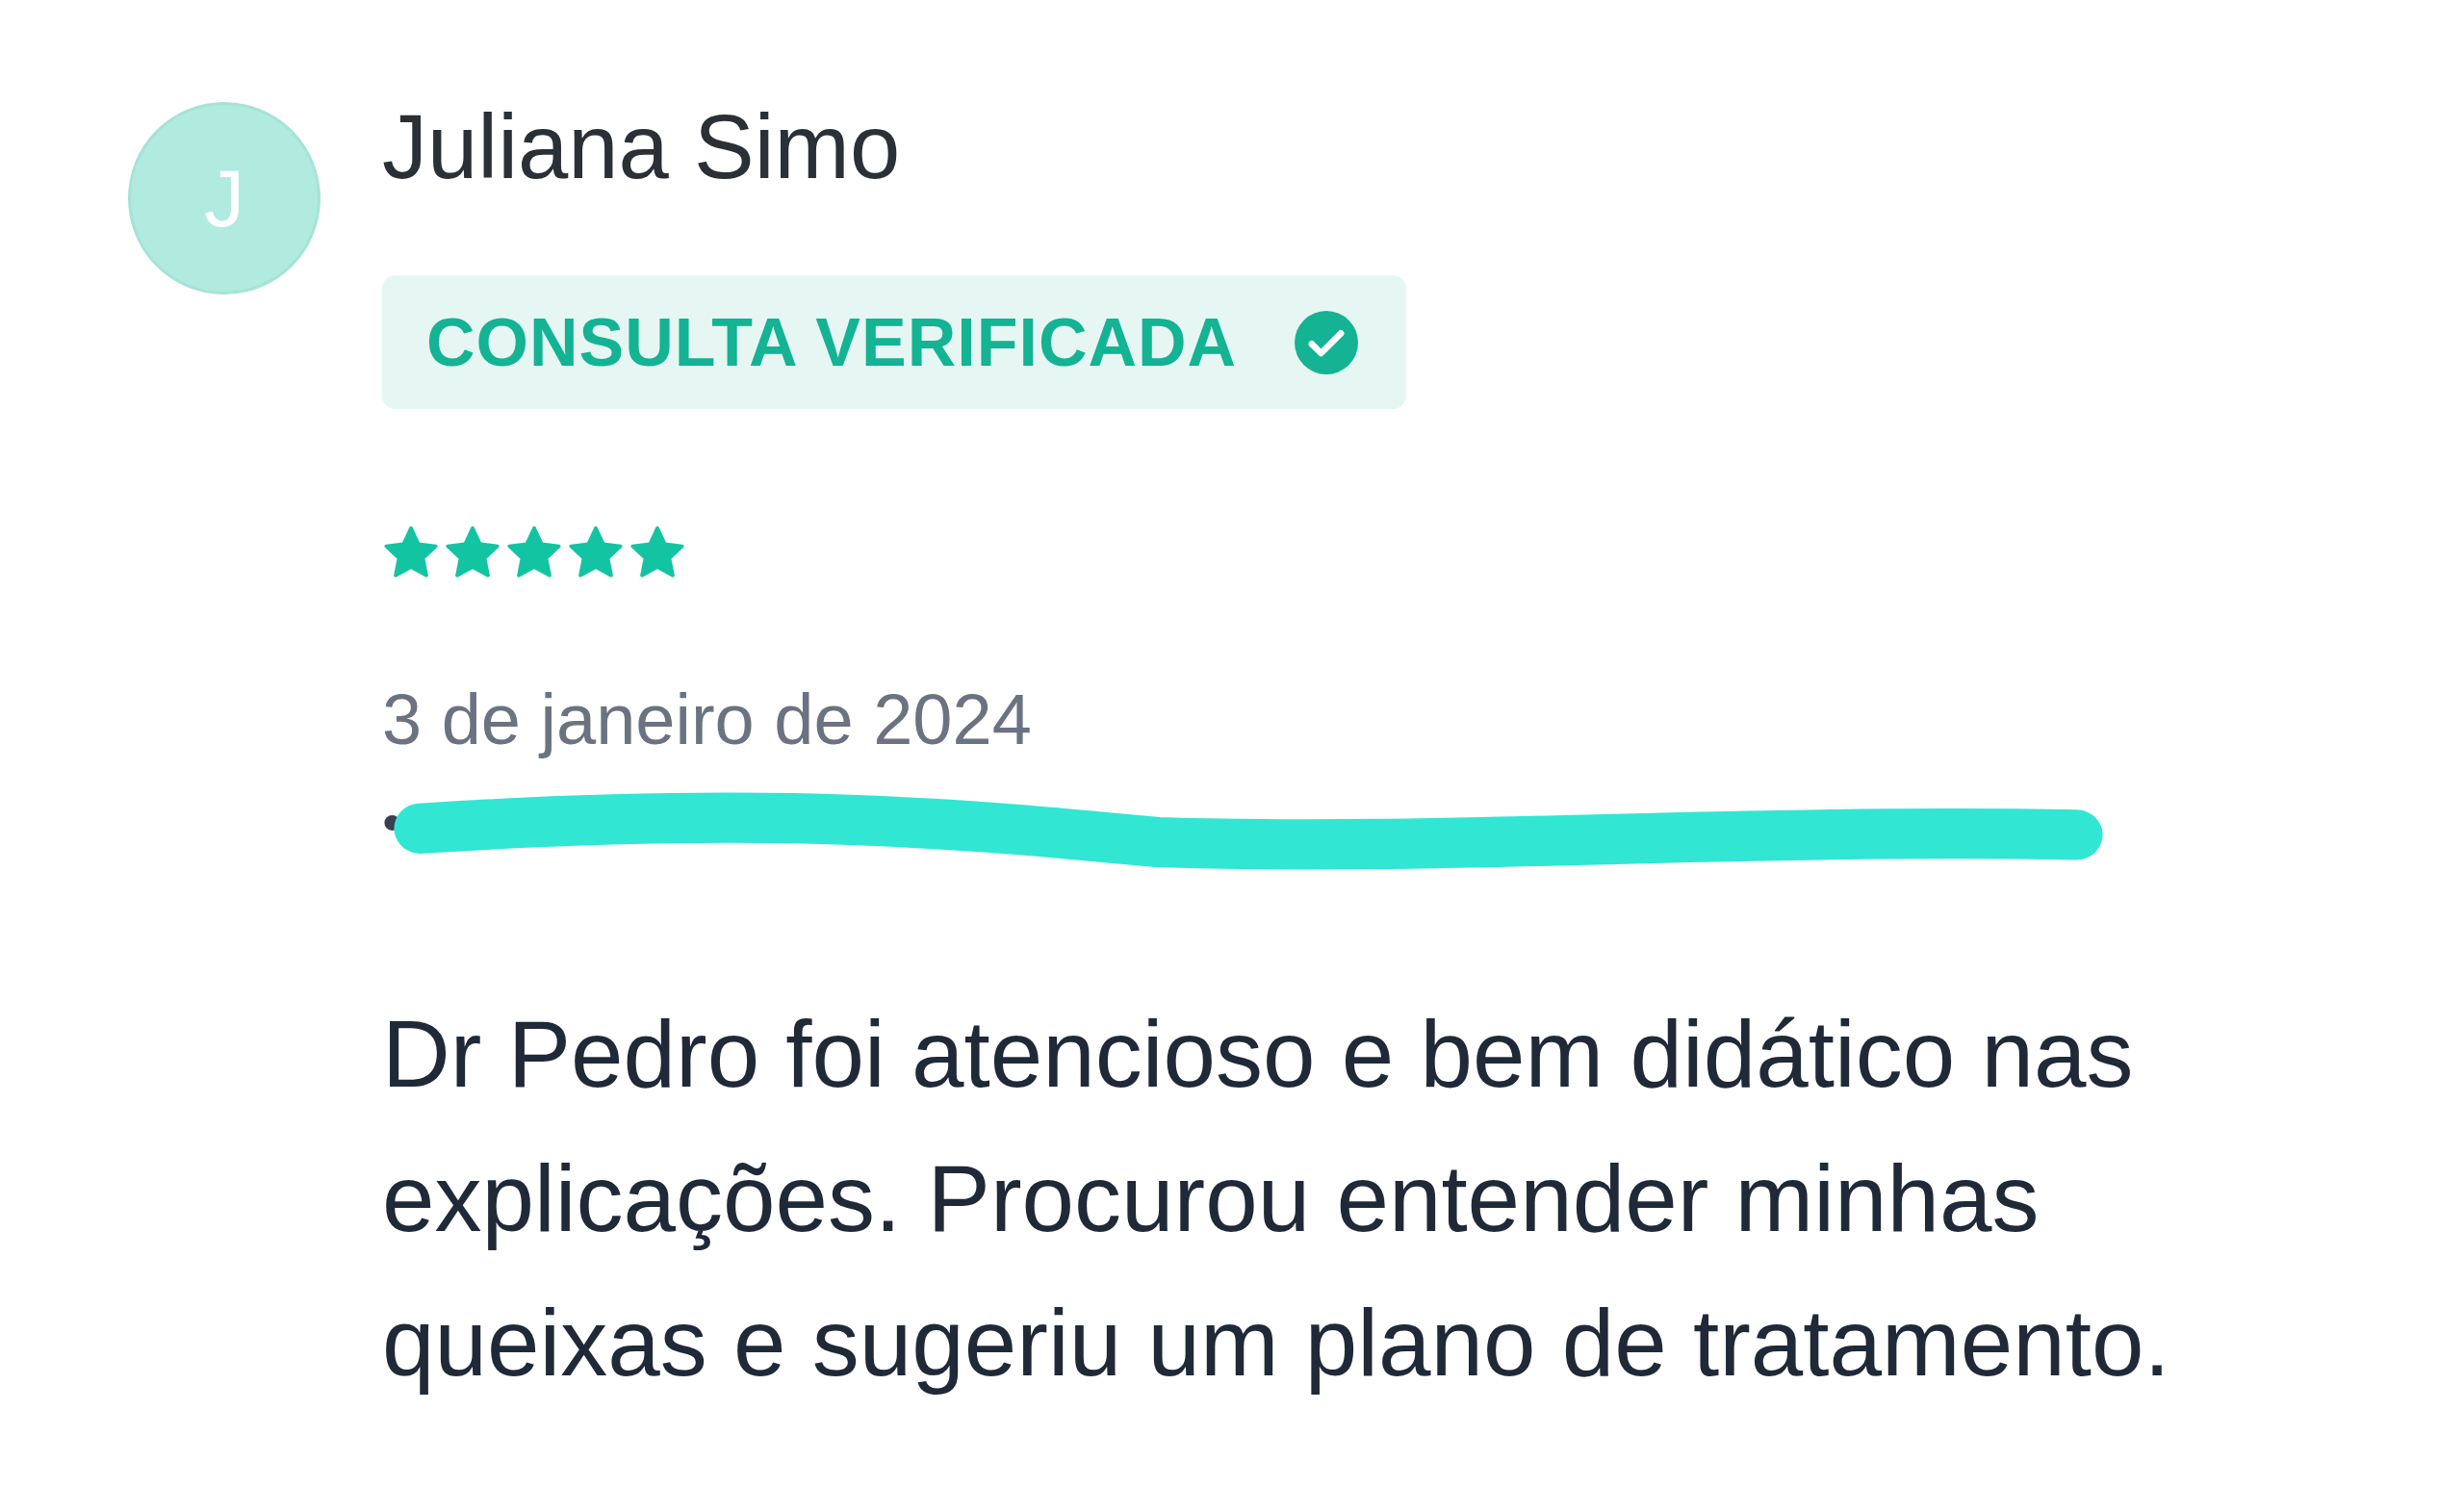 This screenshot has width=2464, height=1487. I want to click on avatar: J, so click(224, 198).